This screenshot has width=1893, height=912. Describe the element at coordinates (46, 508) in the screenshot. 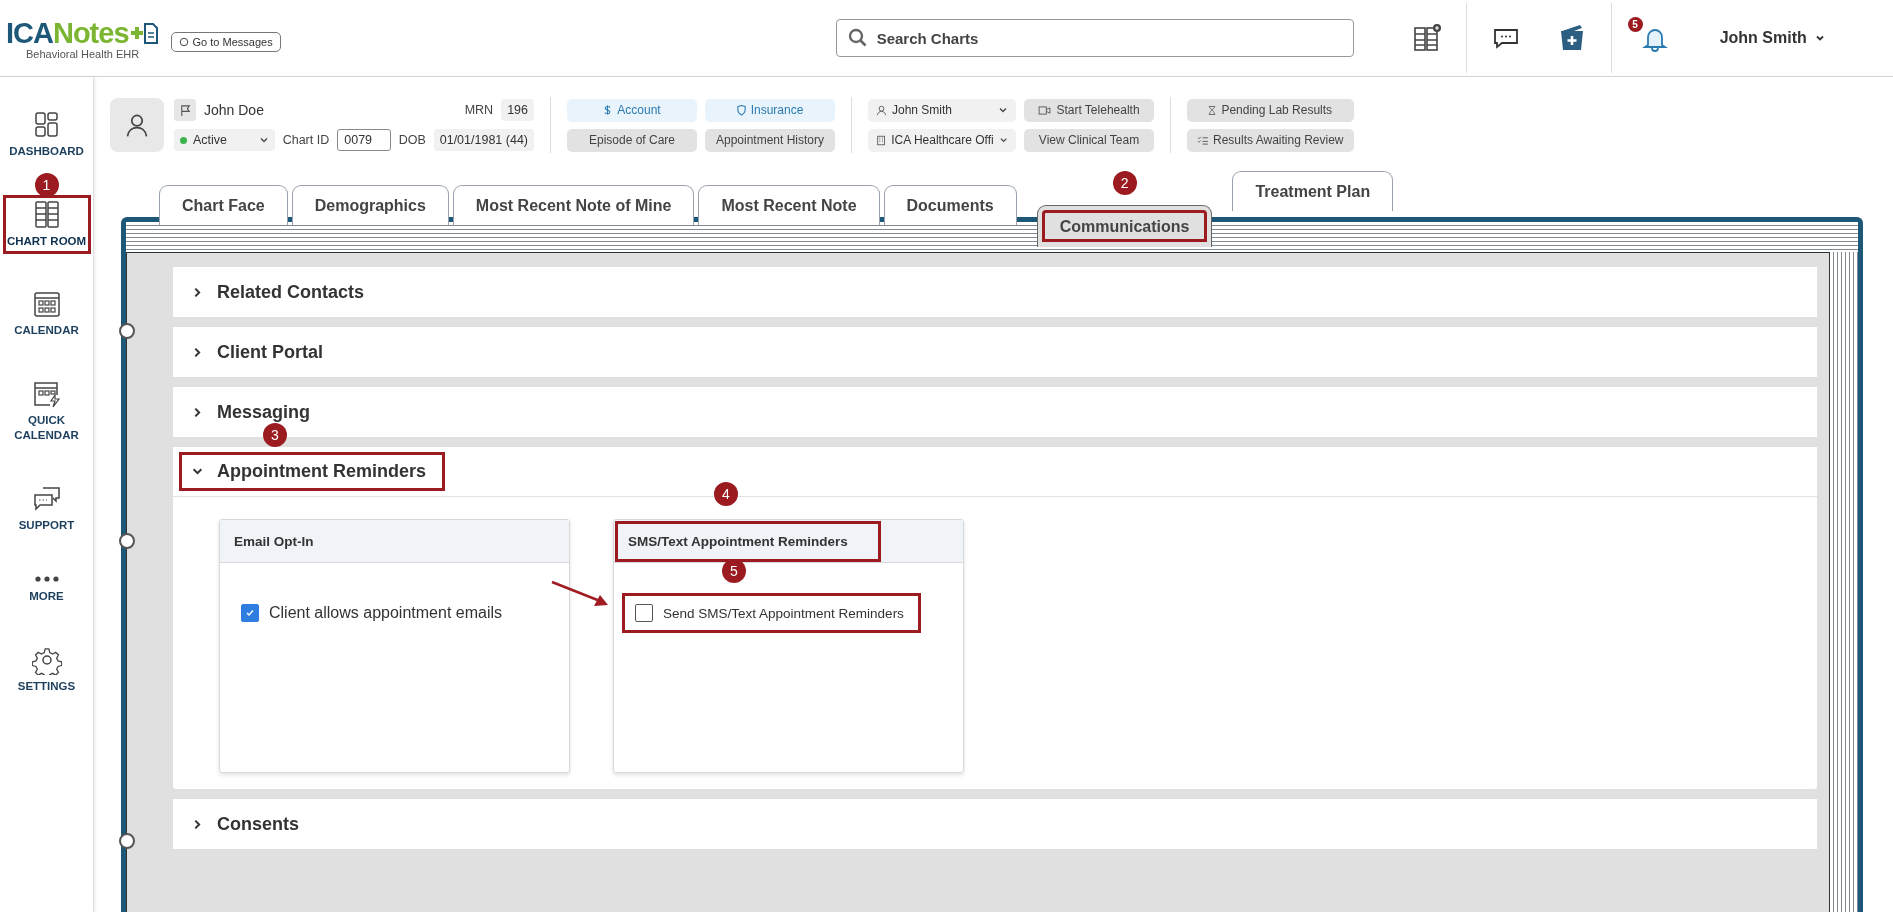

I see `sidebar-item: SUPPORT` at that location.